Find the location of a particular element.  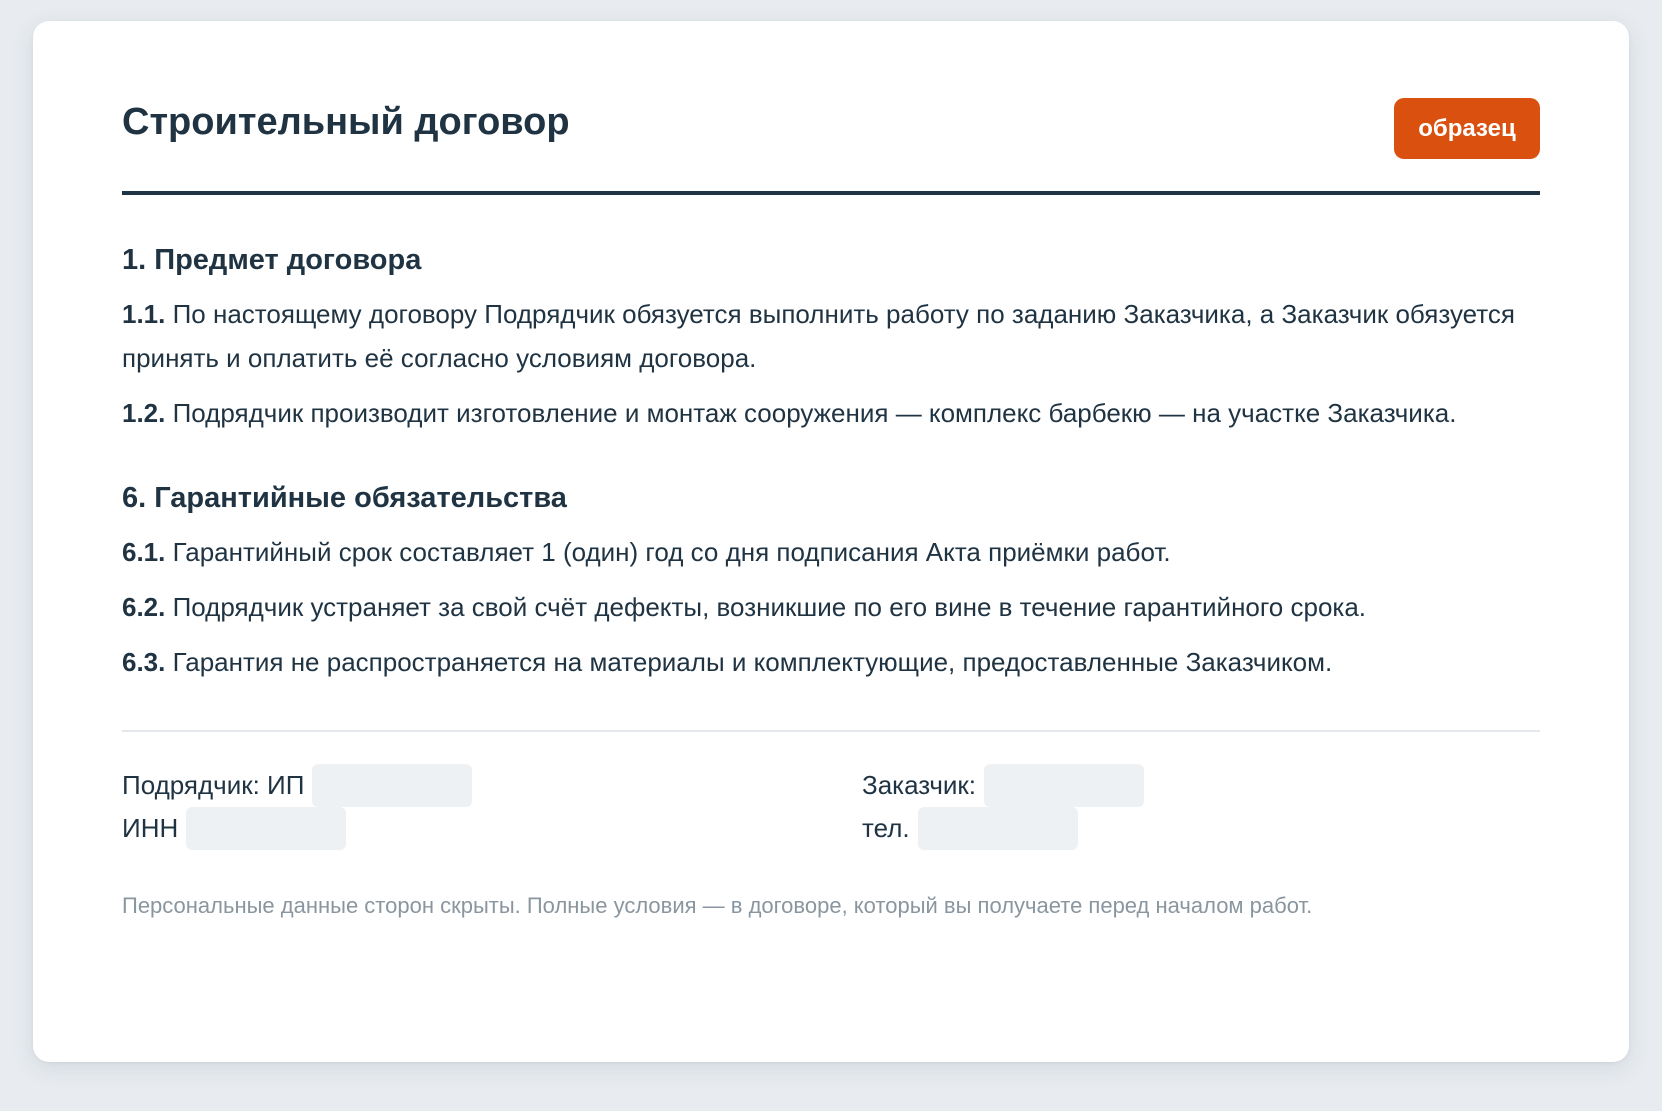

divider is located at coordinates (831, 730).